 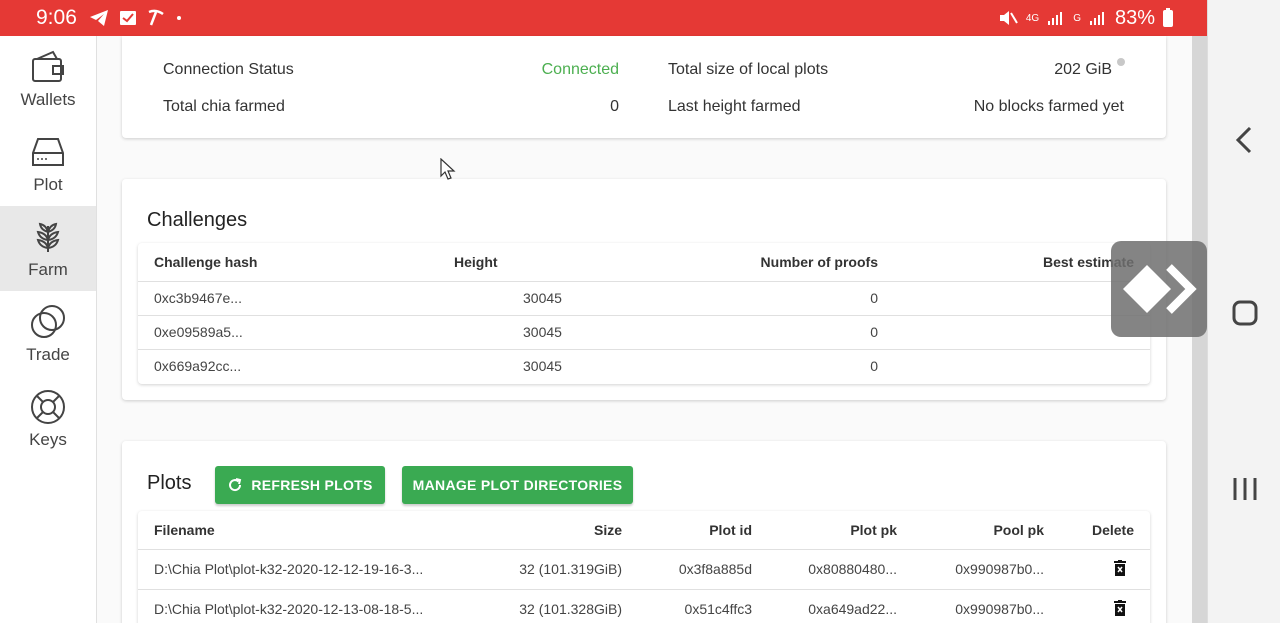 I want to click on trade-circles-icon, so click(x=48, y=321).